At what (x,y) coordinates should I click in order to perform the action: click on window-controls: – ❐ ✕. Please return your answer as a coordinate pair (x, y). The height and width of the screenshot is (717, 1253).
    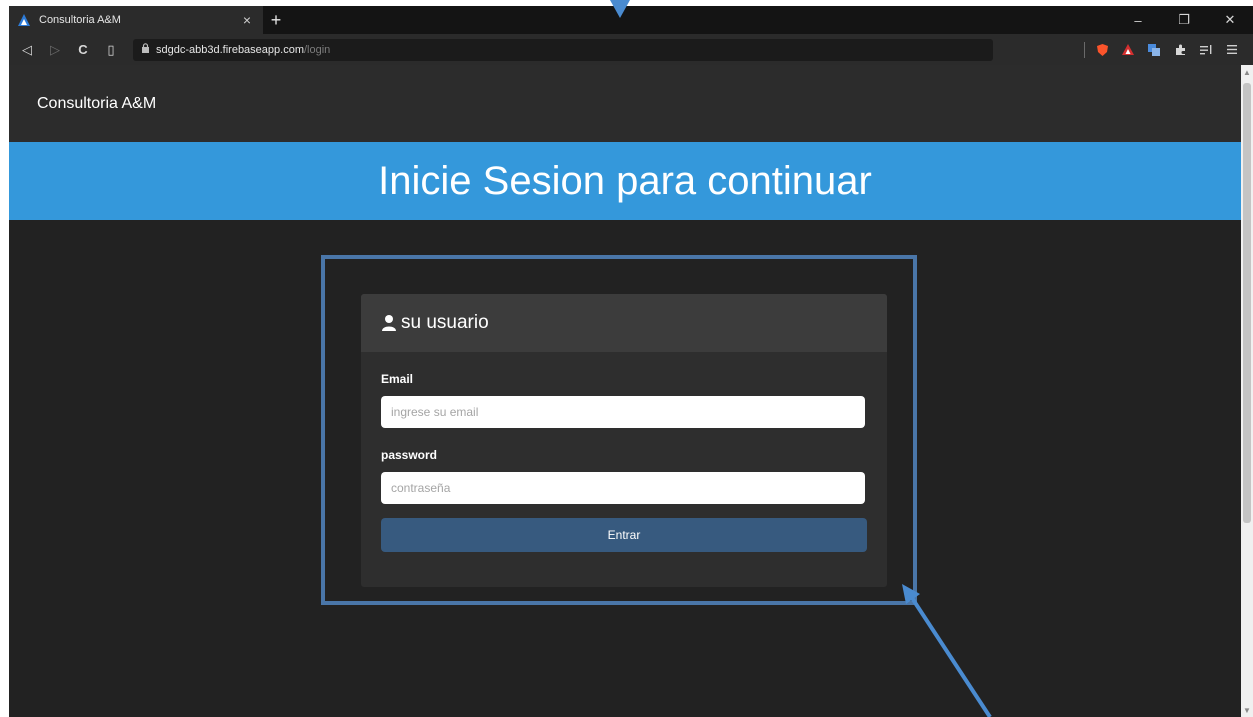
    Looking at the image, I should click on (1184, 20).